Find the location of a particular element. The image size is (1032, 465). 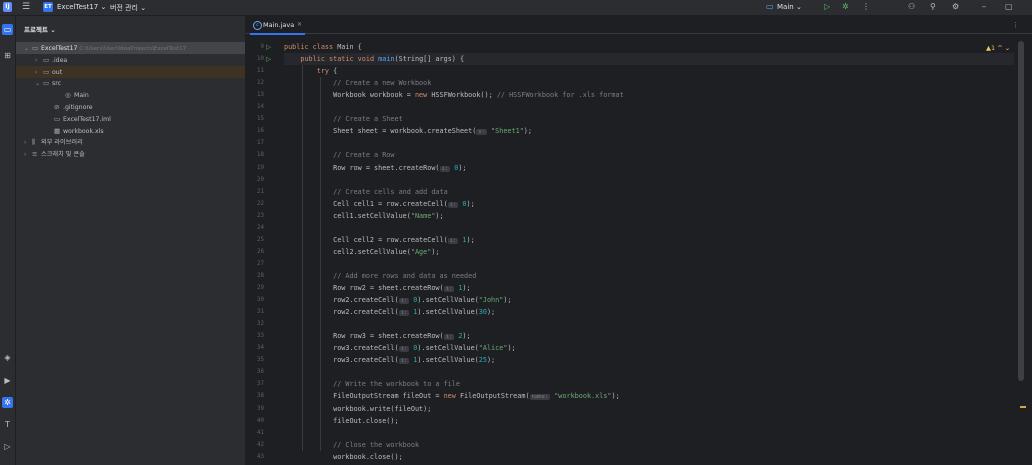

code-line: public static void main(String[] args) { is located at coordinates (374, 59).